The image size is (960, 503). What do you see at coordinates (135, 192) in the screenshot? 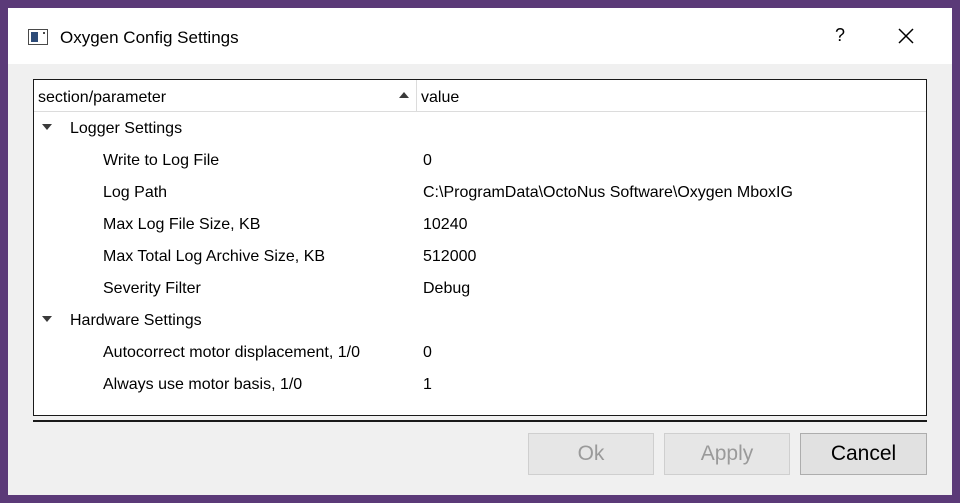
I see `parameter-label: Log Path` at bounding box center [135, 192].